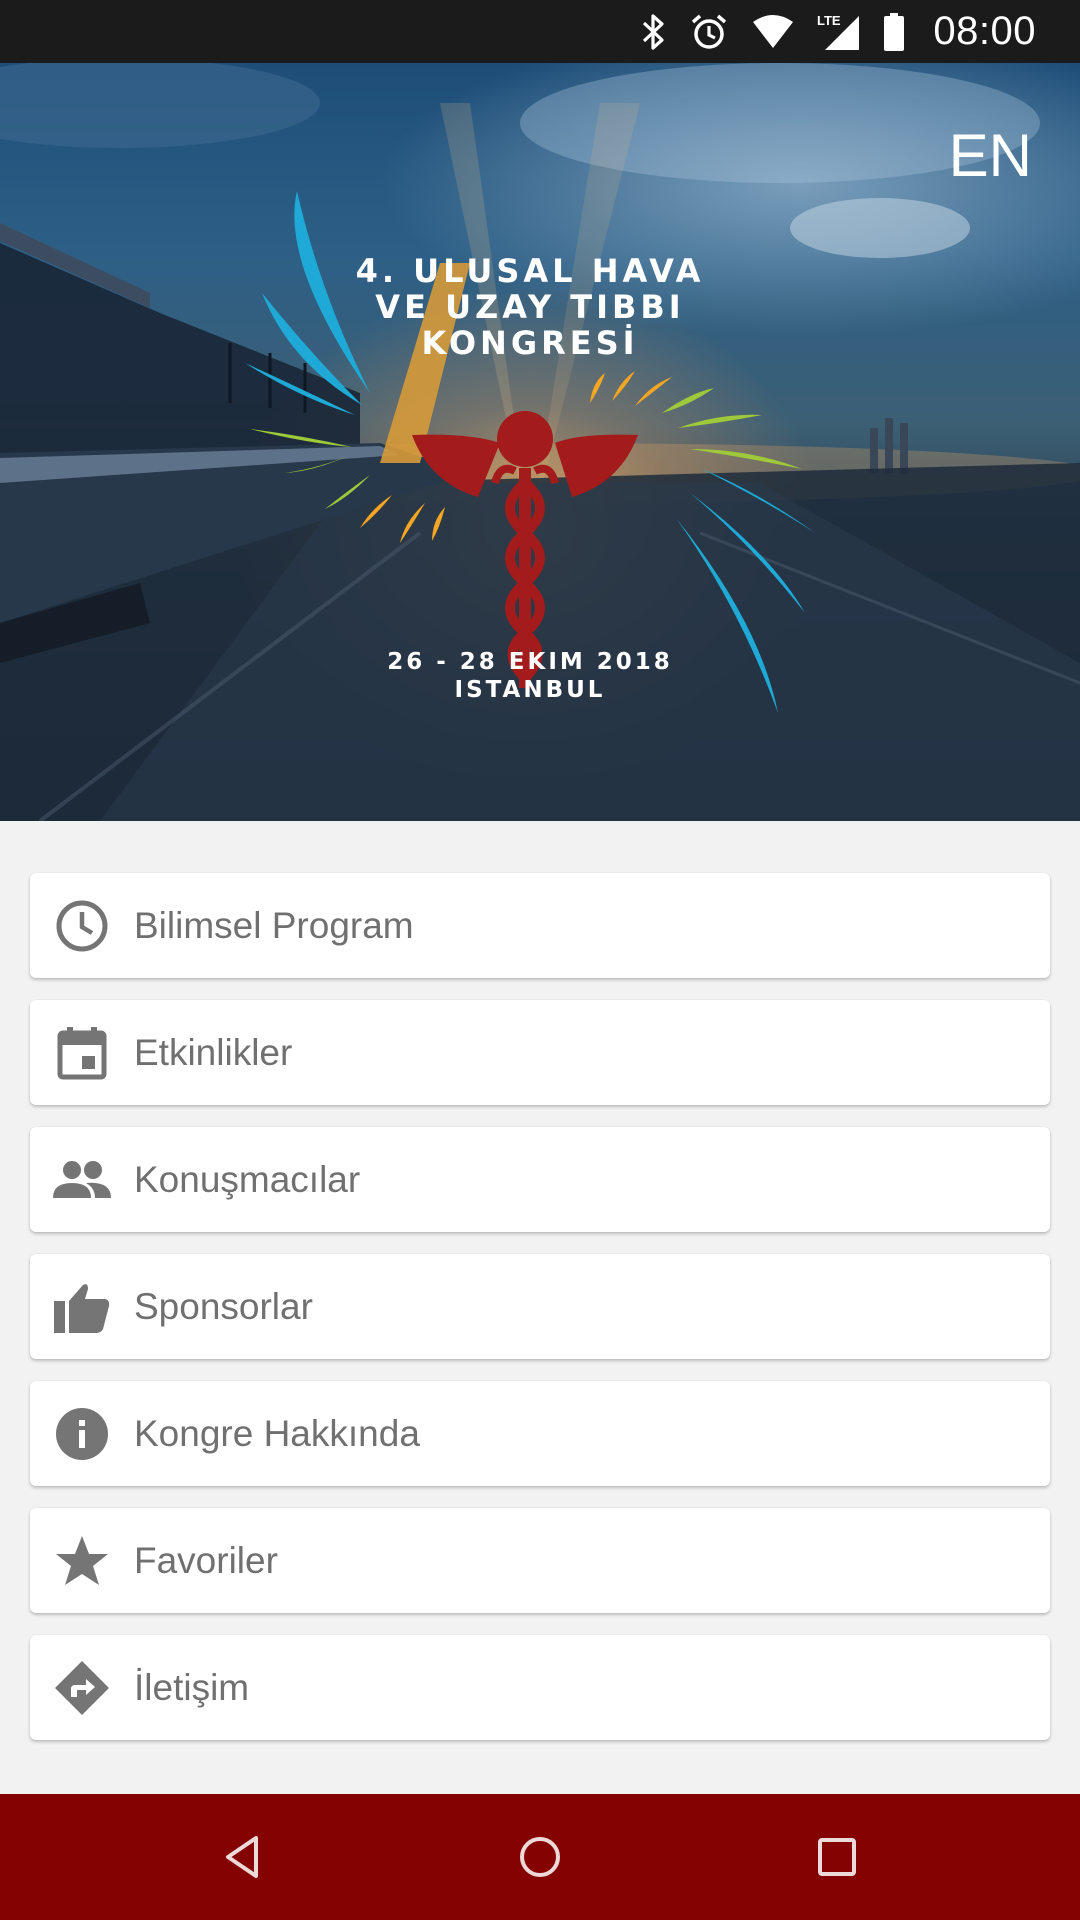 The height and width of the screenshot is (1920, 1080). Describe the element at coordinates (540, 1052) in the screenshot. I see `menu-item-events: Etkinlikler` at that location.